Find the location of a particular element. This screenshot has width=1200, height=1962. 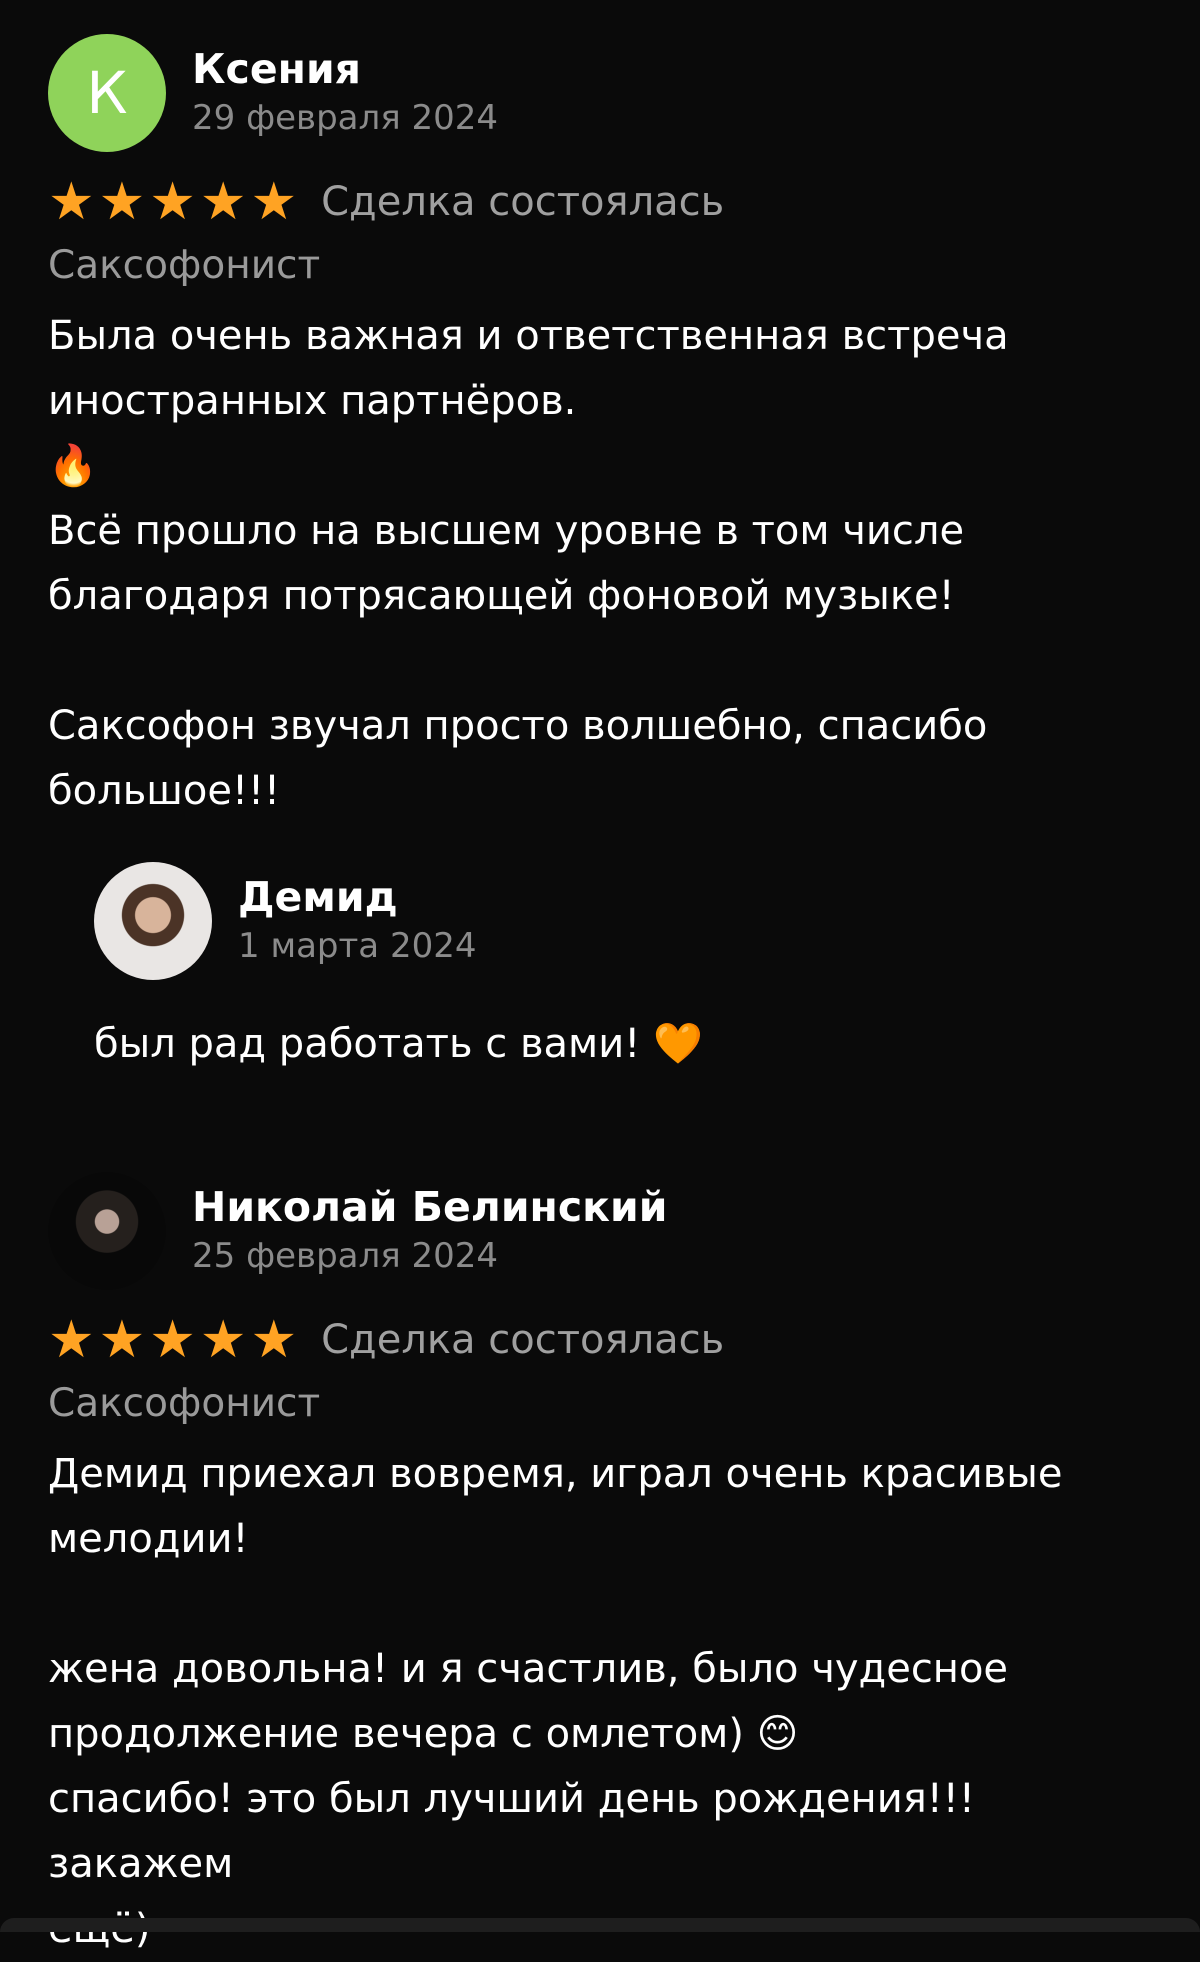

review-header: Николай Белинский 25 февраля 2024 is located at coordinates (603, 1231).